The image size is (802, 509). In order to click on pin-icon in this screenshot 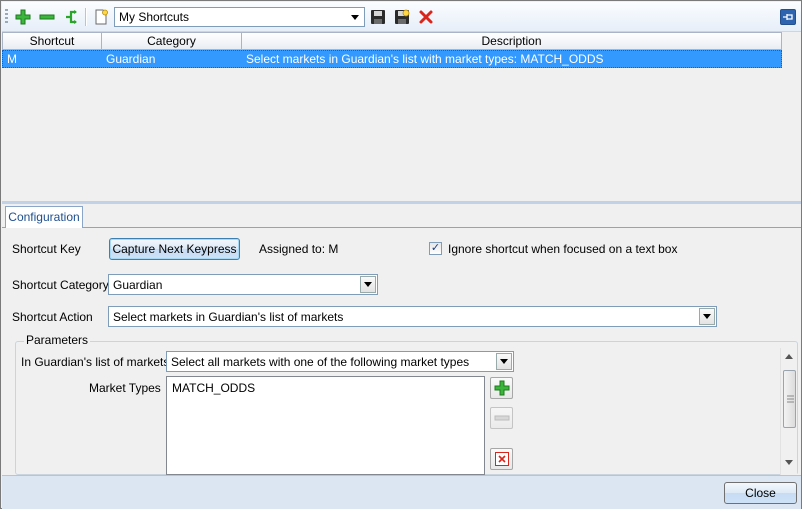, I will do `click(788, 17)`.